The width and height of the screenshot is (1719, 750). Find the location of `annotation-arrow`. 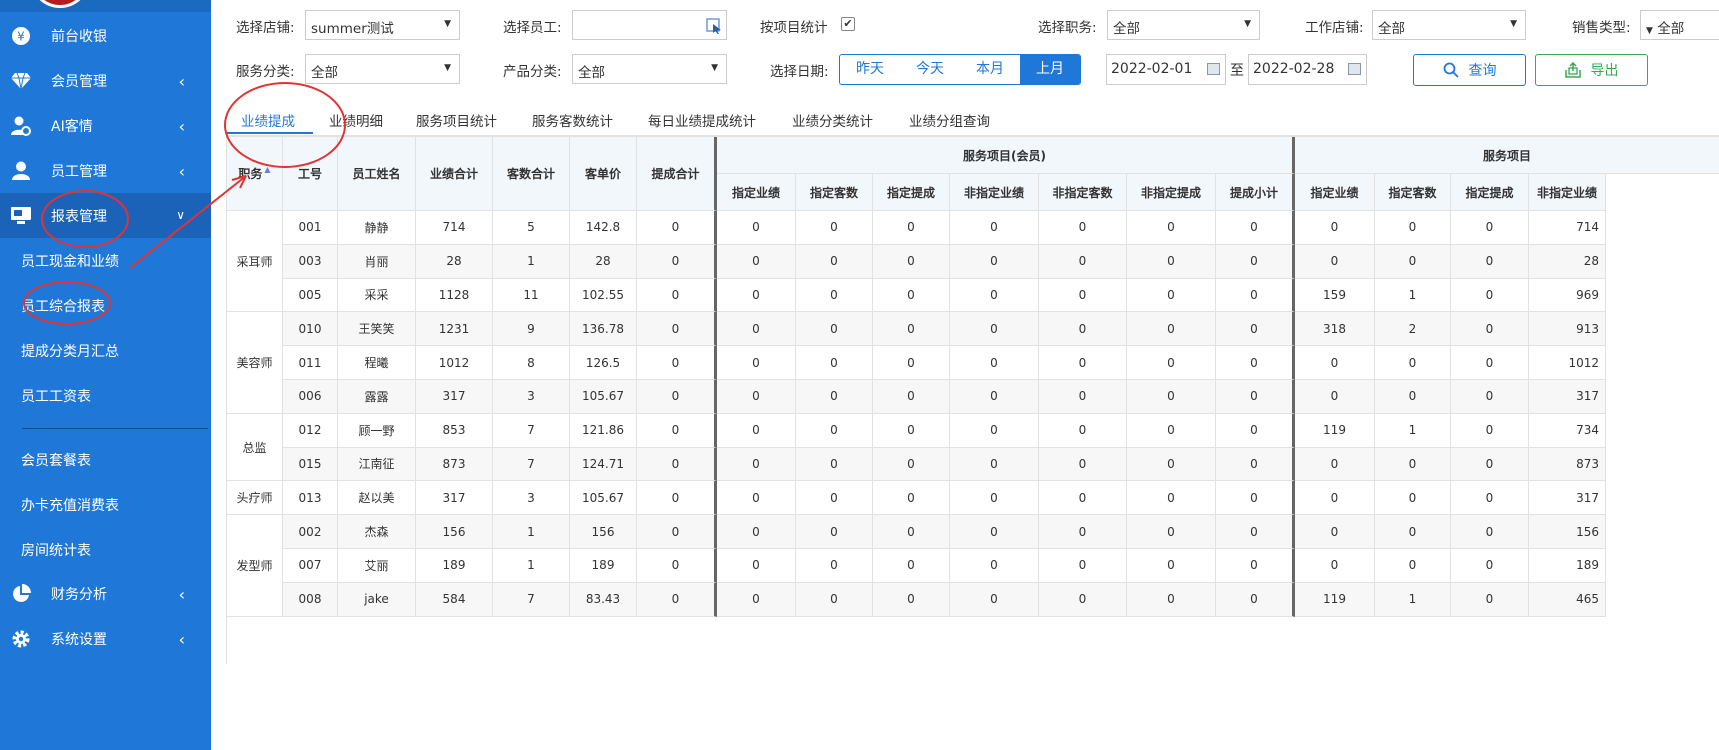

annotation-arrow is located at coordinates (188, 222).